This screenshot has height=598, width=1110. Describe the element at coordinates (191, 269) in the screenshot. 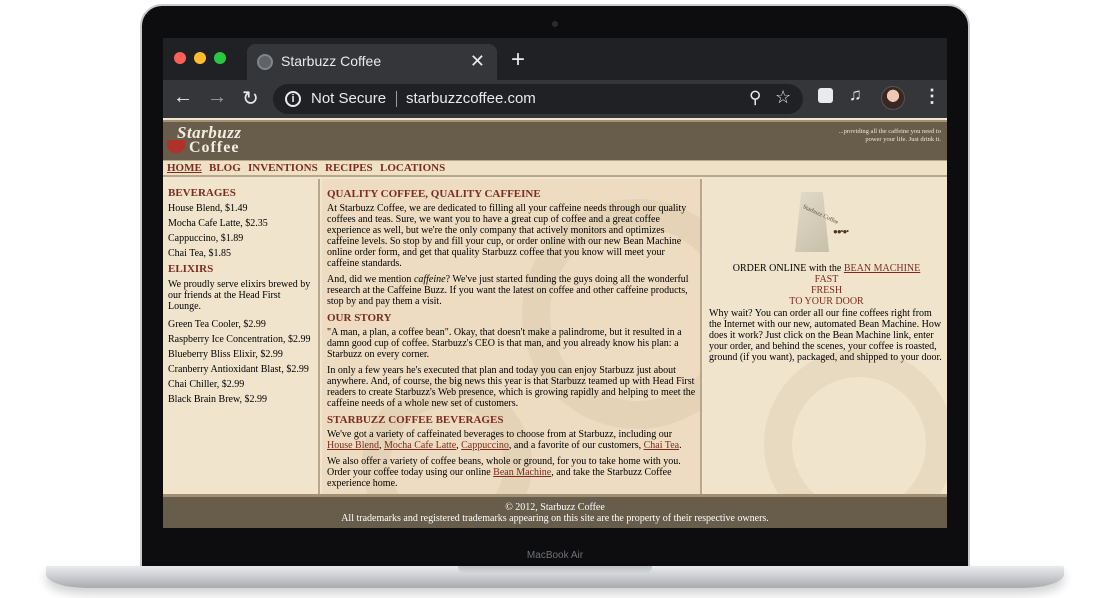

I see `elixirs-heading: ELIXIRS` at that location.